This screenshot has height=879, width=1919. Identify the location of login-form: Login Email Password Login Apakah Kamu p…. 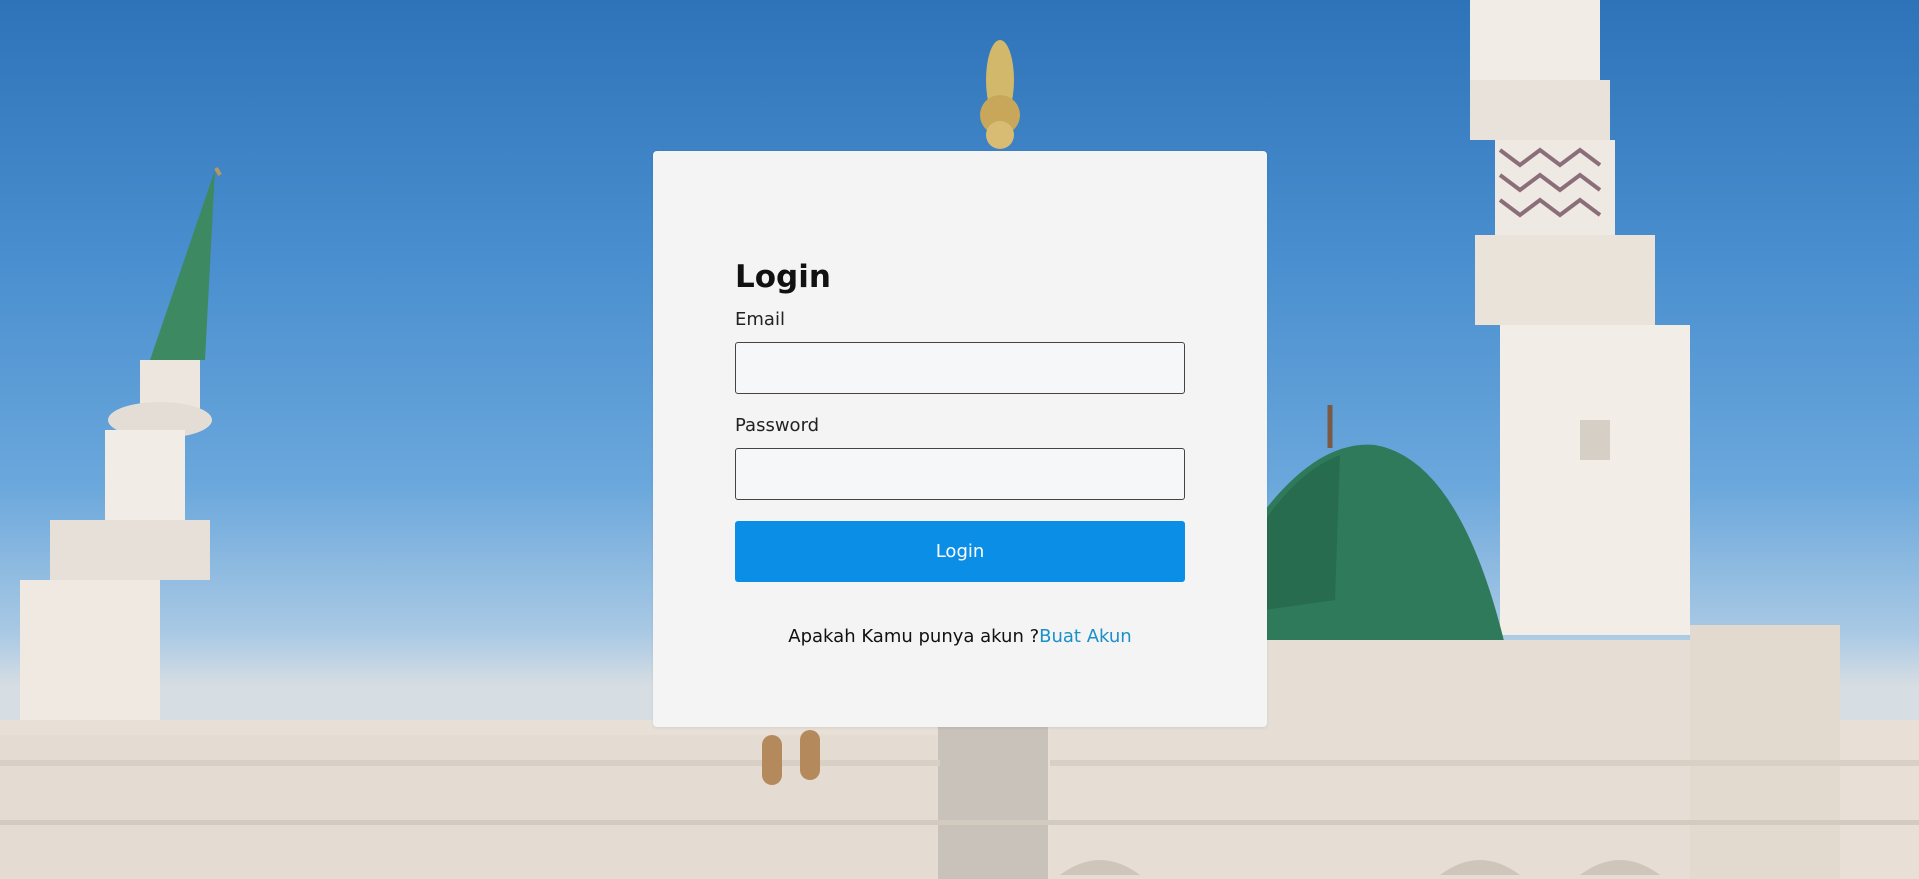
(960, 452).